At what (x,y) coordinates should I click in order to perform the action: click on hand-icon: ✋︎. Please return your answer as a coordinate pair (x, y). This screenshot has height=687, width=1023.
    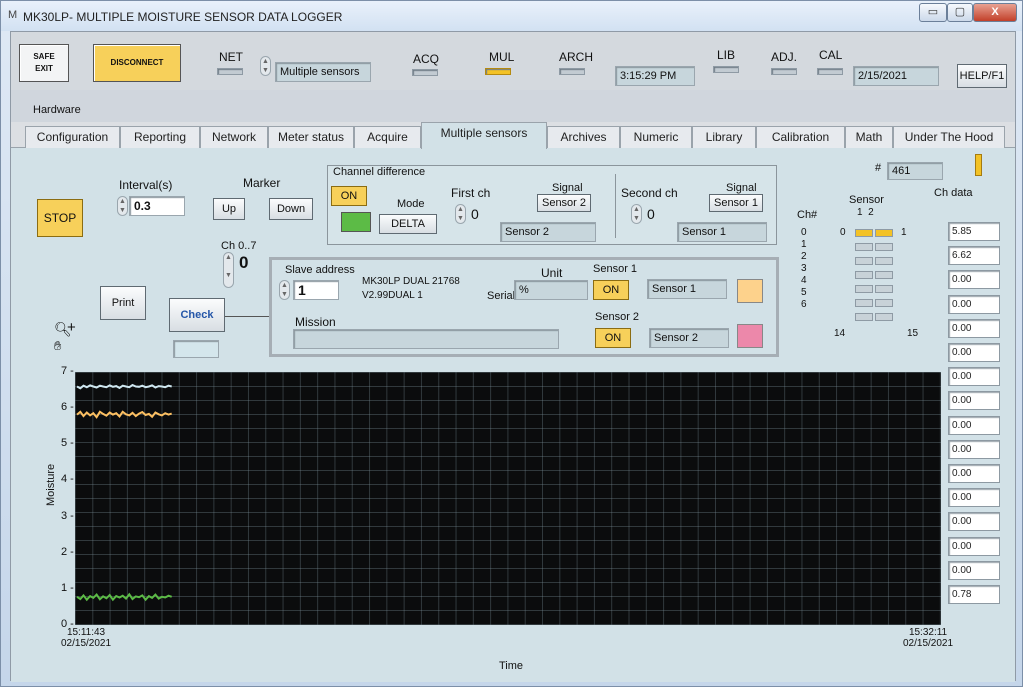
    Looking at the image, I should click on (57, 346).